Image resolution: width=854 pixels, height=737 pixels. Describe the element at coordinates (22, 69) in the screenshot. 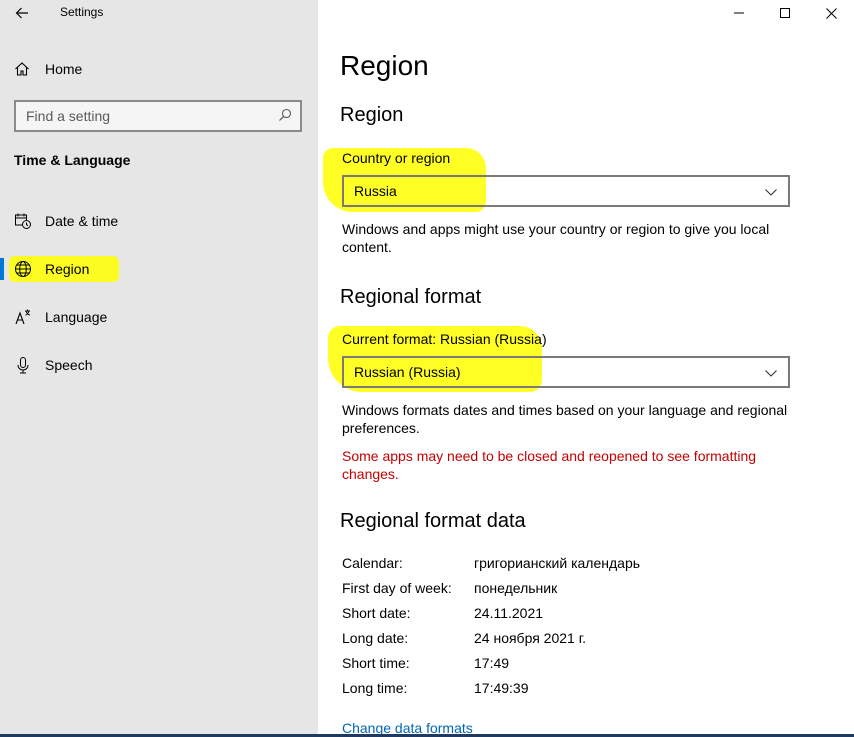

I see `home-icon` at that location.